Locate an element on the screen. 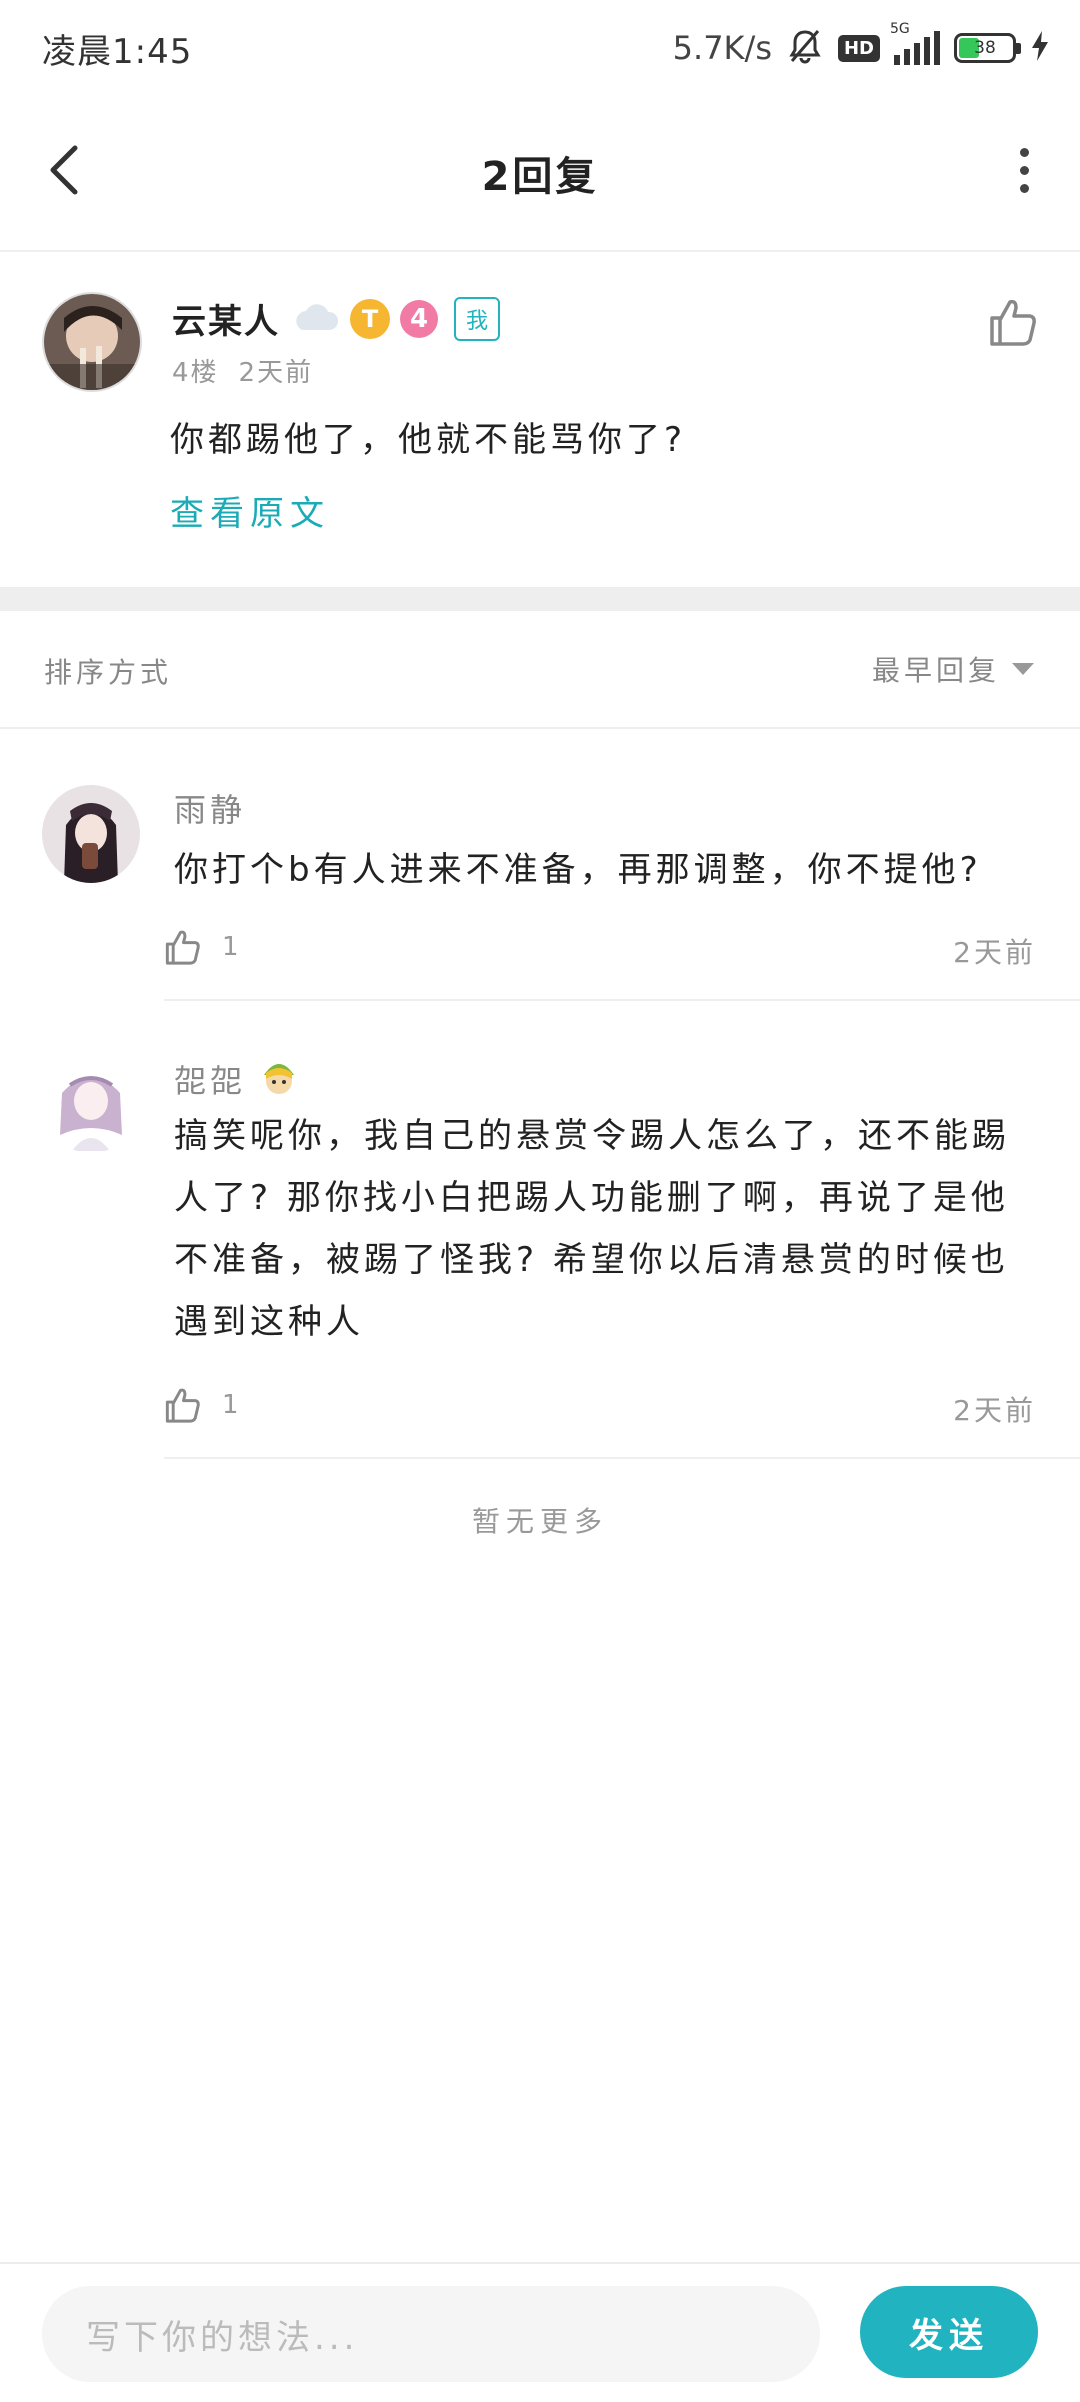 The height and width of the screenshot is (2402, 1080). status-bar: 凌晨1:45 5.7K/s HD 5G 38 is located at coordinates (540, 48).